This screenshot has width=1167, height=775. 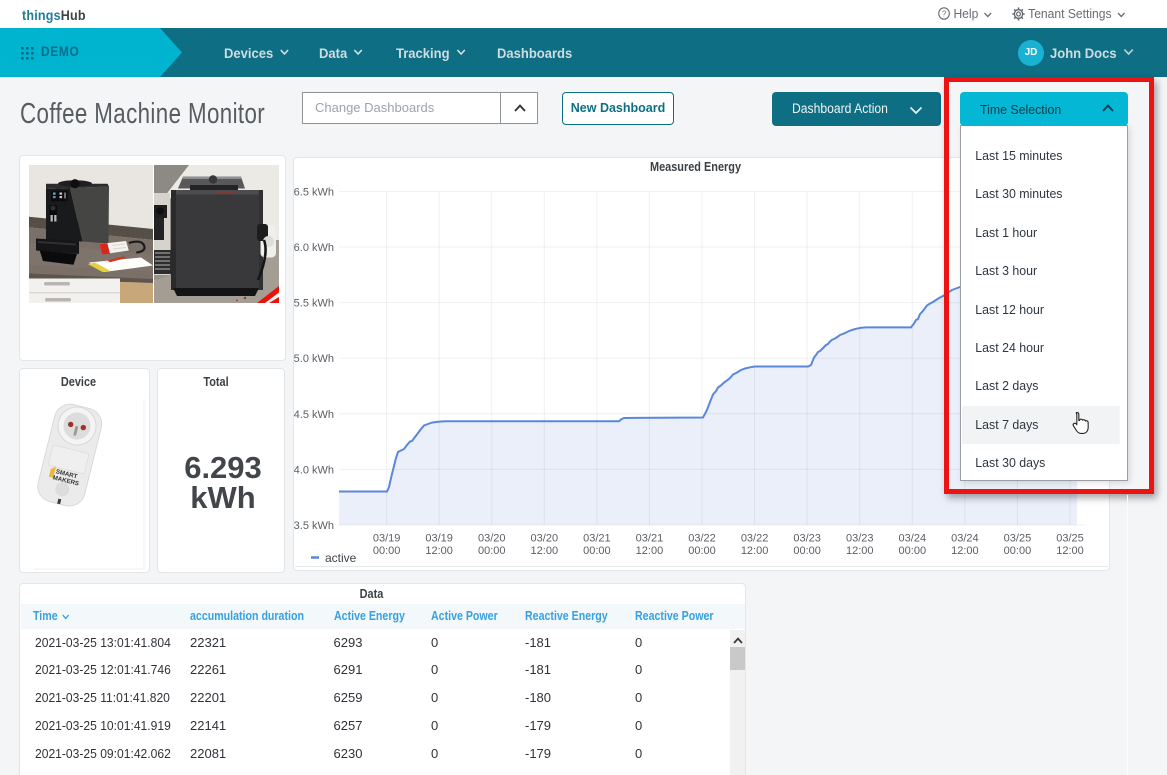 What do you see at coordinates (314, 470) in the screenshot?
I see `svg-text: 4.0 kWh` at bounding box center [314, 470].